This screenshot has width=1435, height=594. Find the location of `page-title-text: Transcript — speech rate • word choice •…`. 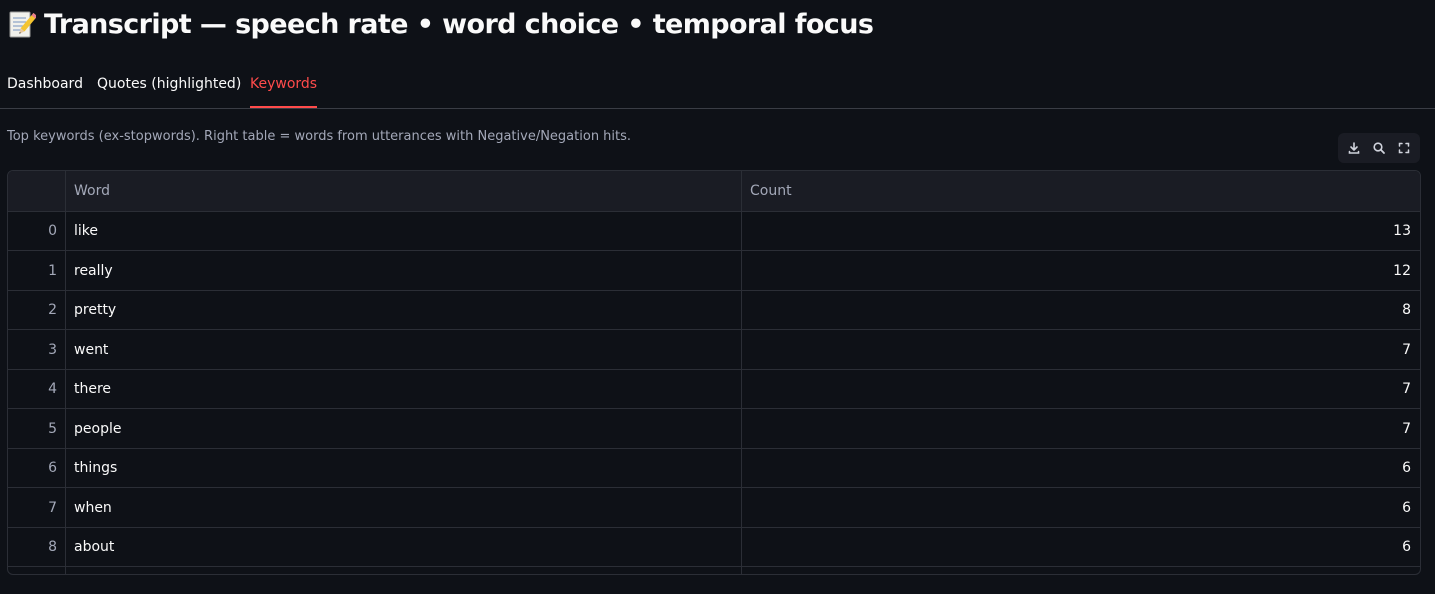

page-title-text: Transcript — speech rate • word choice •… is located at coordinates (459, 24).